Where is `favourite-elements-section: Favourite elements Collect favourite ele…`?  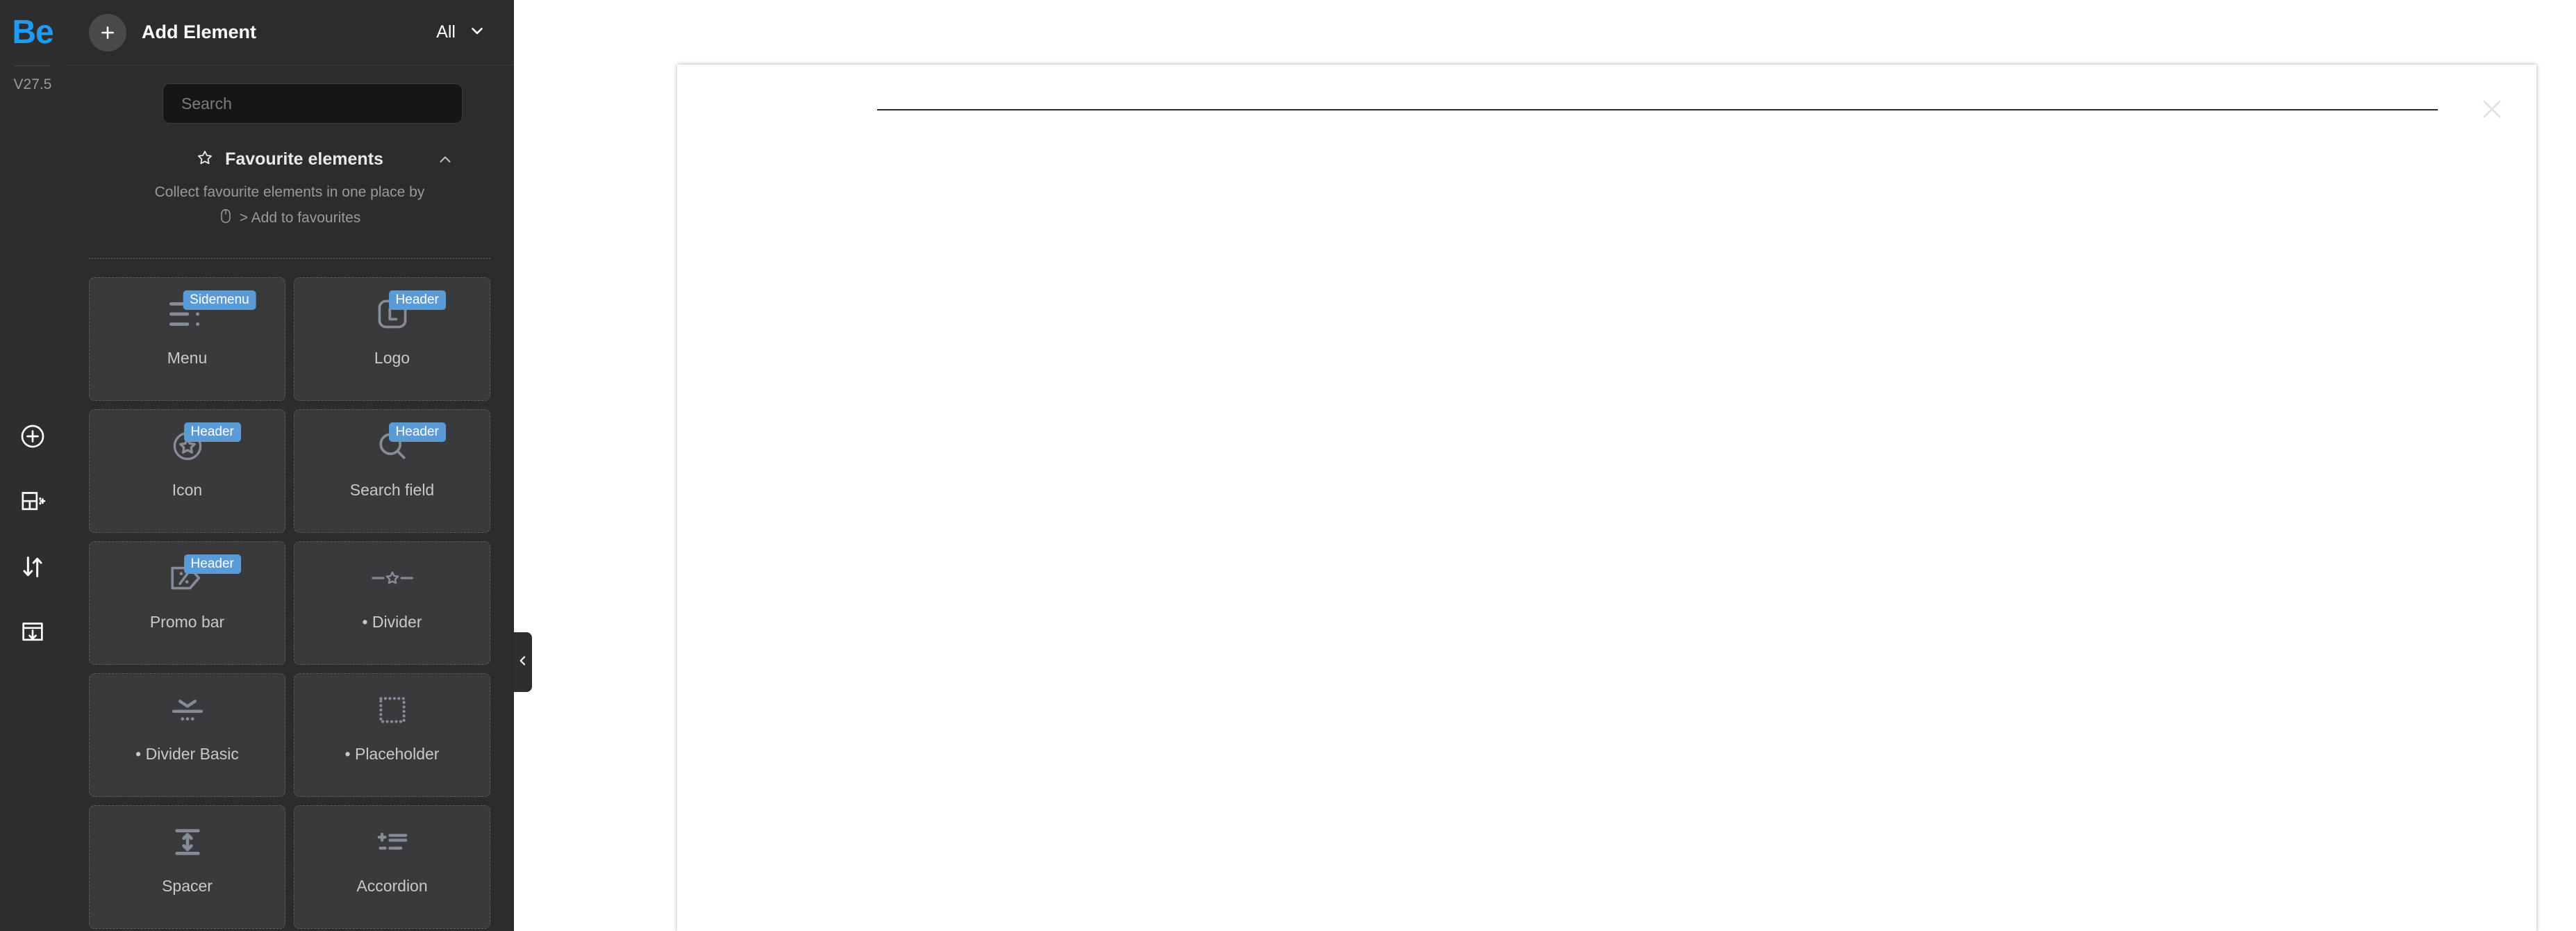
favourite-elements-section: Favourite elements Collect favourite ele… is located at coordinates (289, 191).